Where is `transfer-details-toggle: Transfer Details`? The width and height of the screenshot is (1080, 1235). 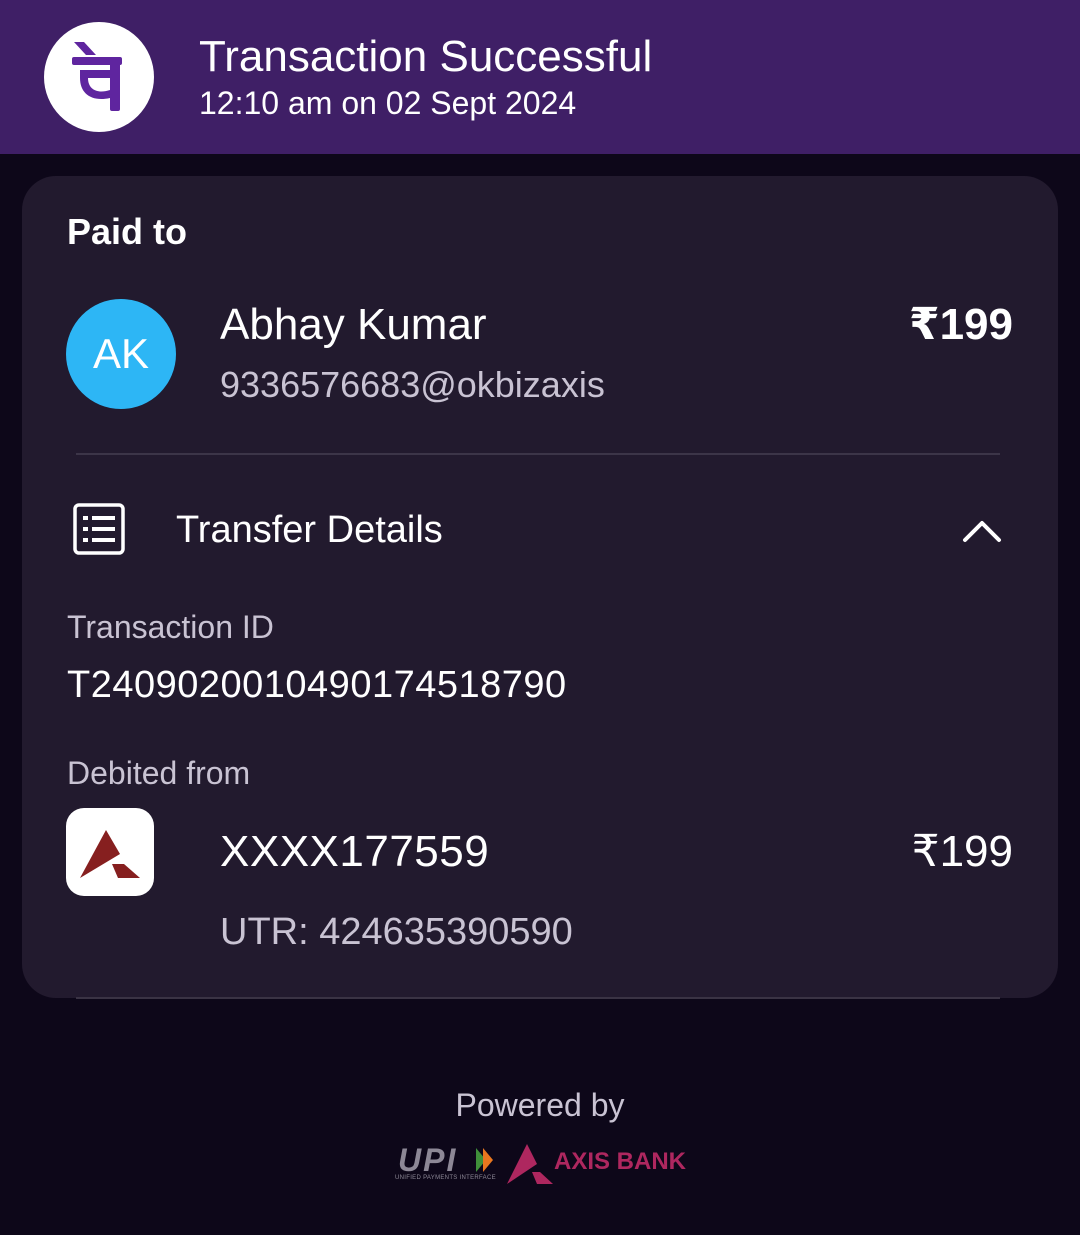
transfer-details-toggle: Transfer Details is located at coordinates (309, 530).